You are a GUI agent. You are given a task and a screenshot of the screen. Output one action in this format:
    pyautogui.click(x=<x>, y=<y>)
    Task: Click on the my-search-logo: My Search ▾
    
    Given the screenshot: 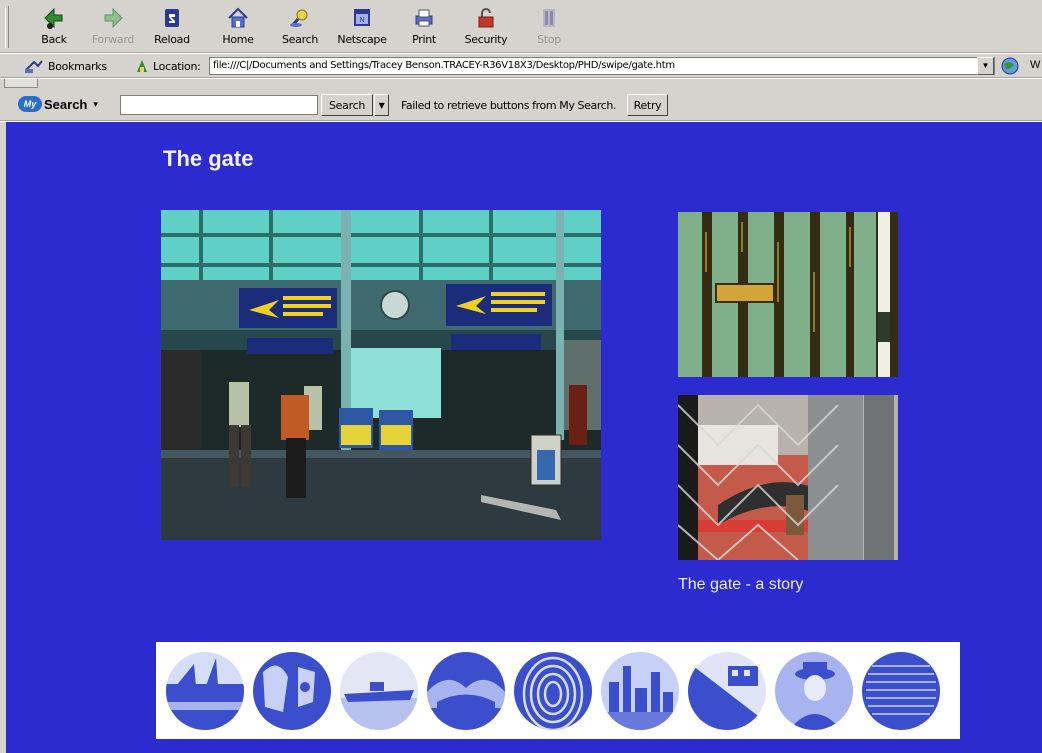 What is the action you would take?
    pyautogui.click(x=58, y=104)
    